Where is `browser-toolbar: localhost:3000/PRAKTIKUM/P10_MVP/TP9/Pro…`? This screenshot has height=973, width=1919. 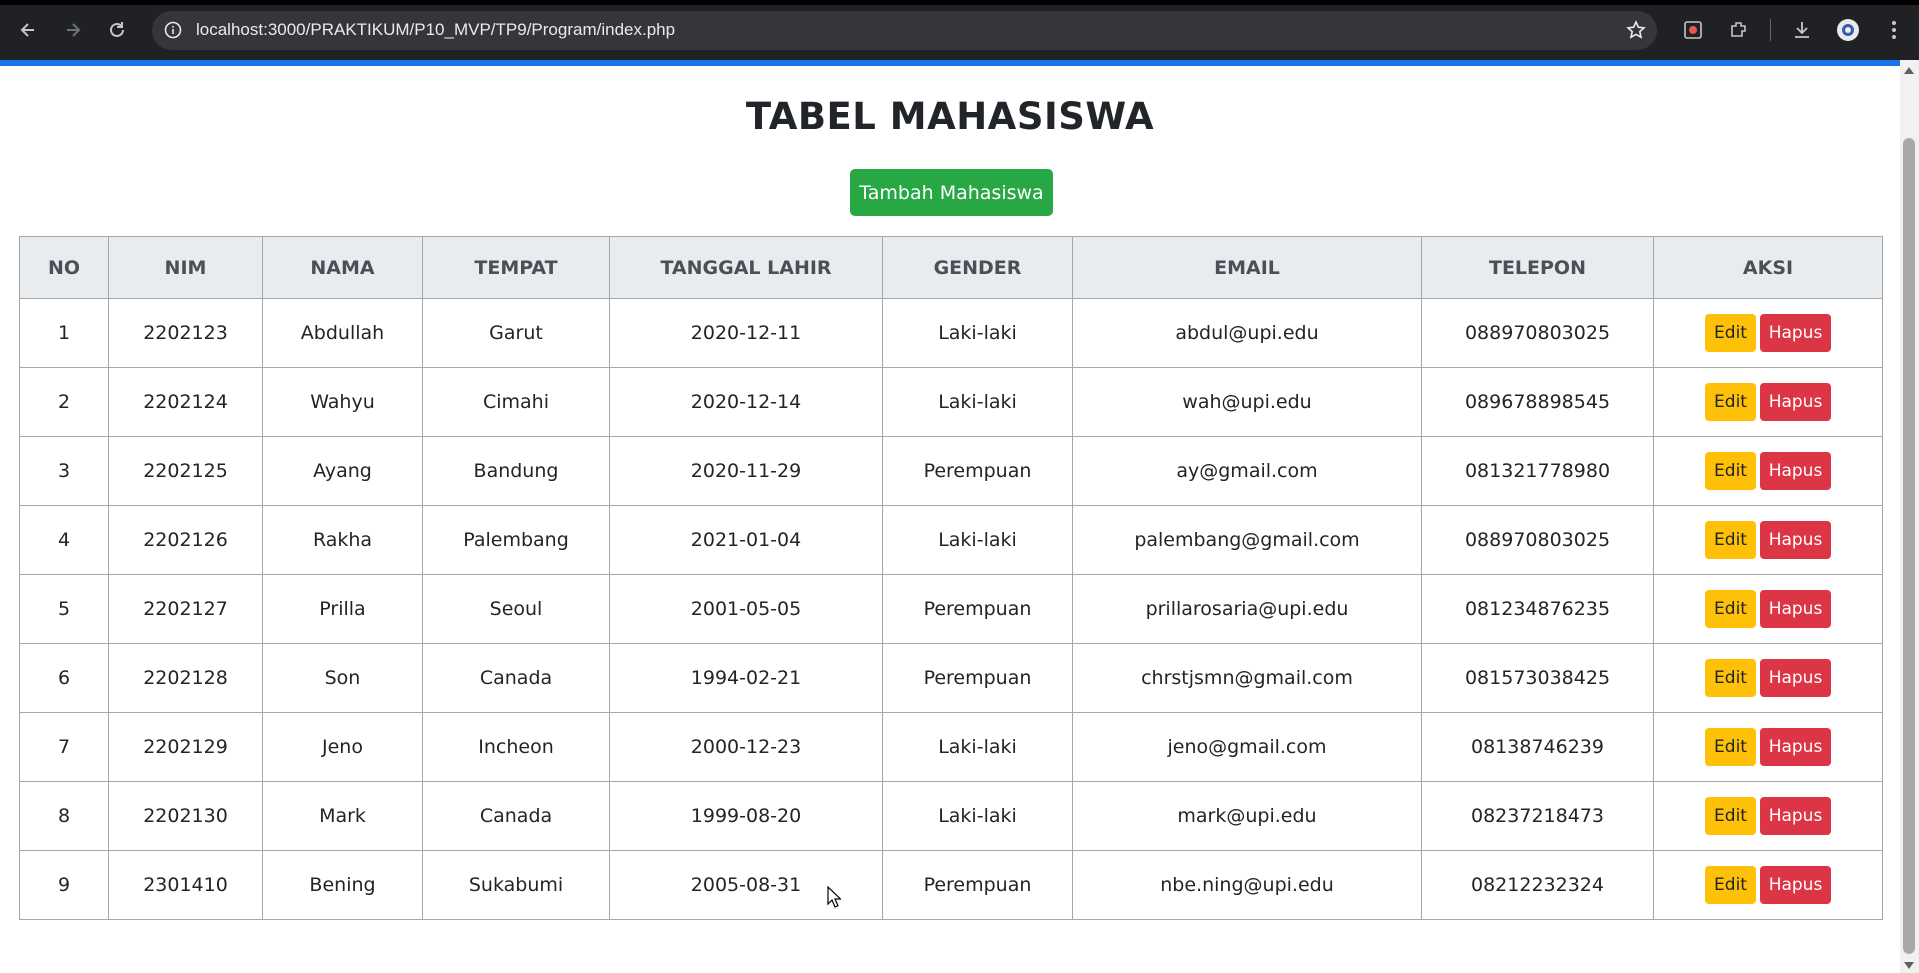 browser-toolbar: localhost:3000/PRAKTIKUM/P10_MVP/TP9/Pro… is located at coordinates (959, 30).